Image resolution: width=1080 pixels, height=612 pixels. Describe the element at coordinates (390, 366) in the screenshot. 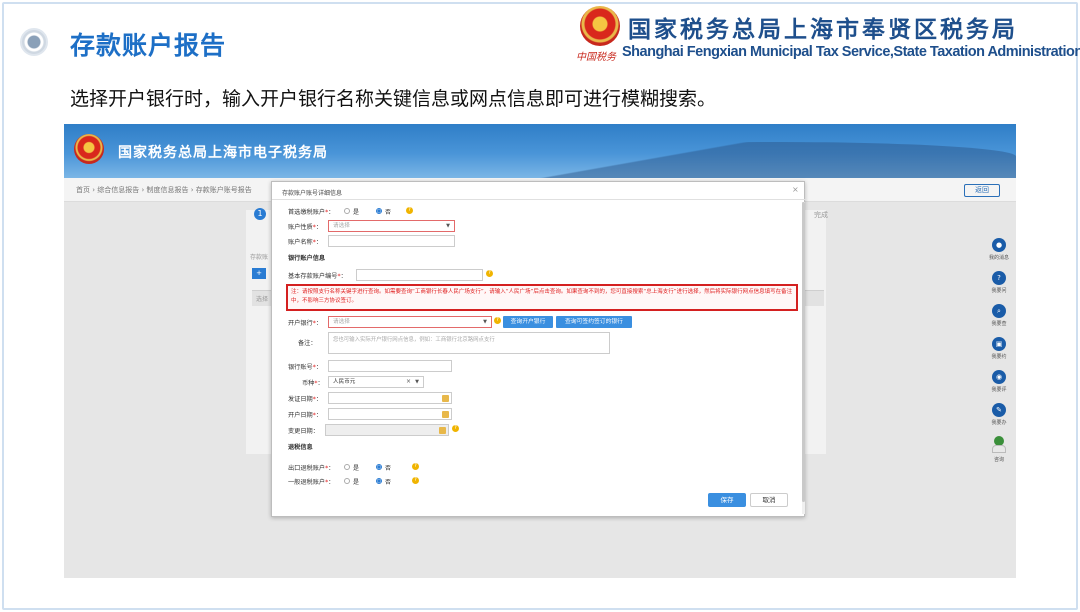

I see `bank-account-input` at that location.